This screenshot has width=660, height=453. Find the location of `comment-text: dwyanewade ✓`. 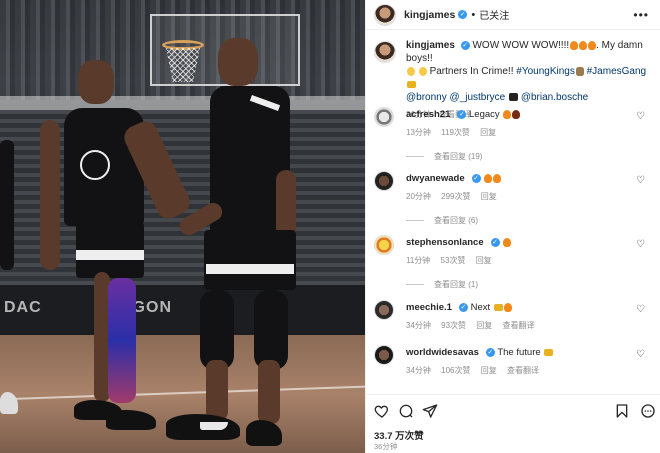

comment-text: dwyanewade ✓ is located at coordinates (516, 179).